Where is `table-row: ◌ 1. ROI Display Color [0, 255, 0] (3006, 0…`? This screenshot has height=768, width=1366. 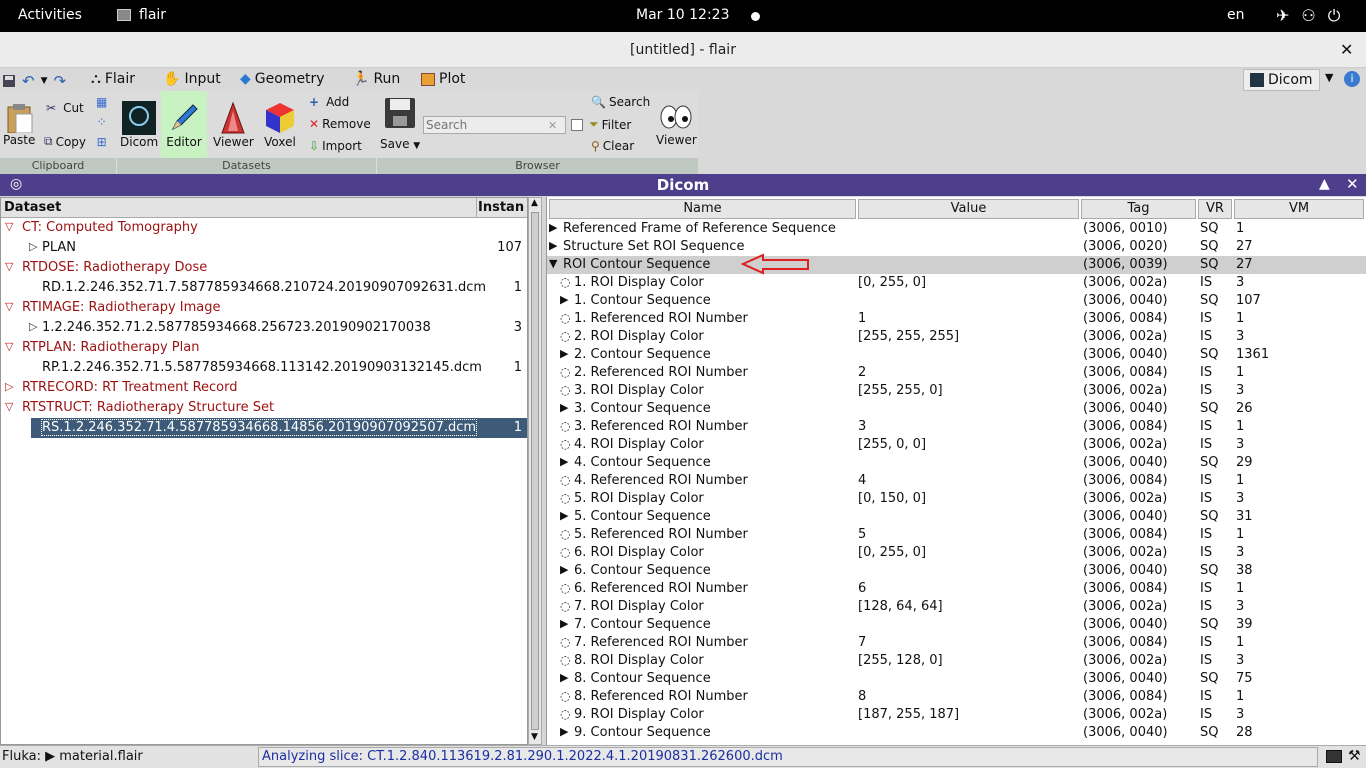
table-row: ◌ 1. ROI Display Color [0, 255, 0] (3006, 0… is located at coordinates (956, 283).